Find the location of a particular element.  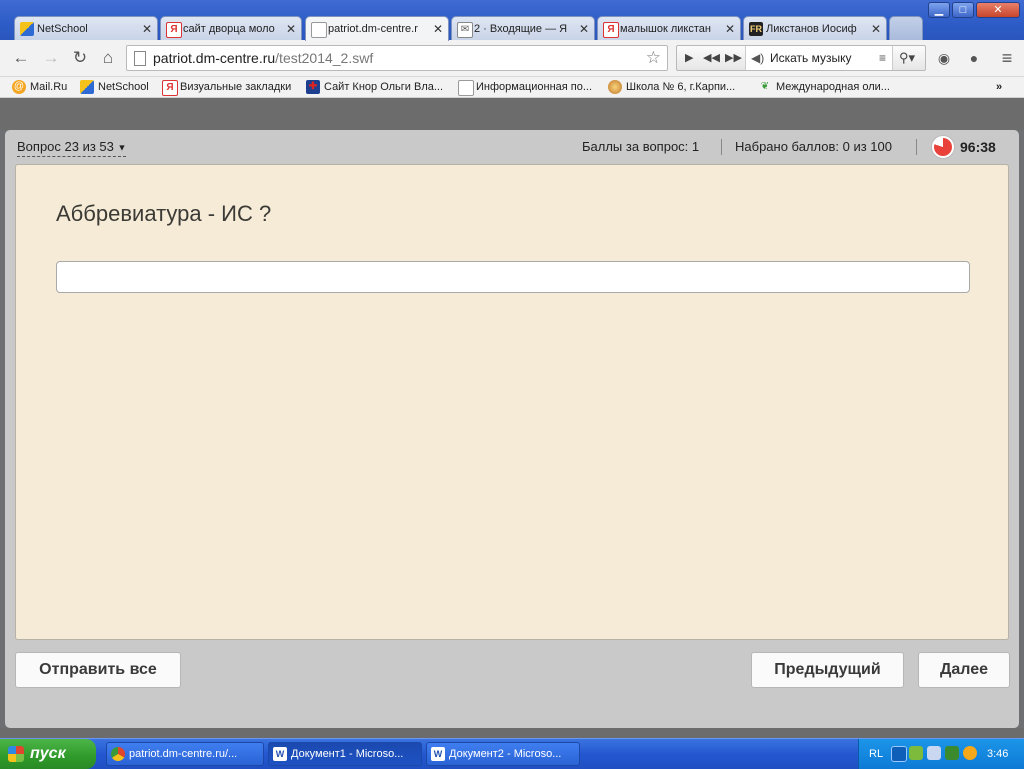

system-tray: RL 3:46 is located at coordinates (941, 754).